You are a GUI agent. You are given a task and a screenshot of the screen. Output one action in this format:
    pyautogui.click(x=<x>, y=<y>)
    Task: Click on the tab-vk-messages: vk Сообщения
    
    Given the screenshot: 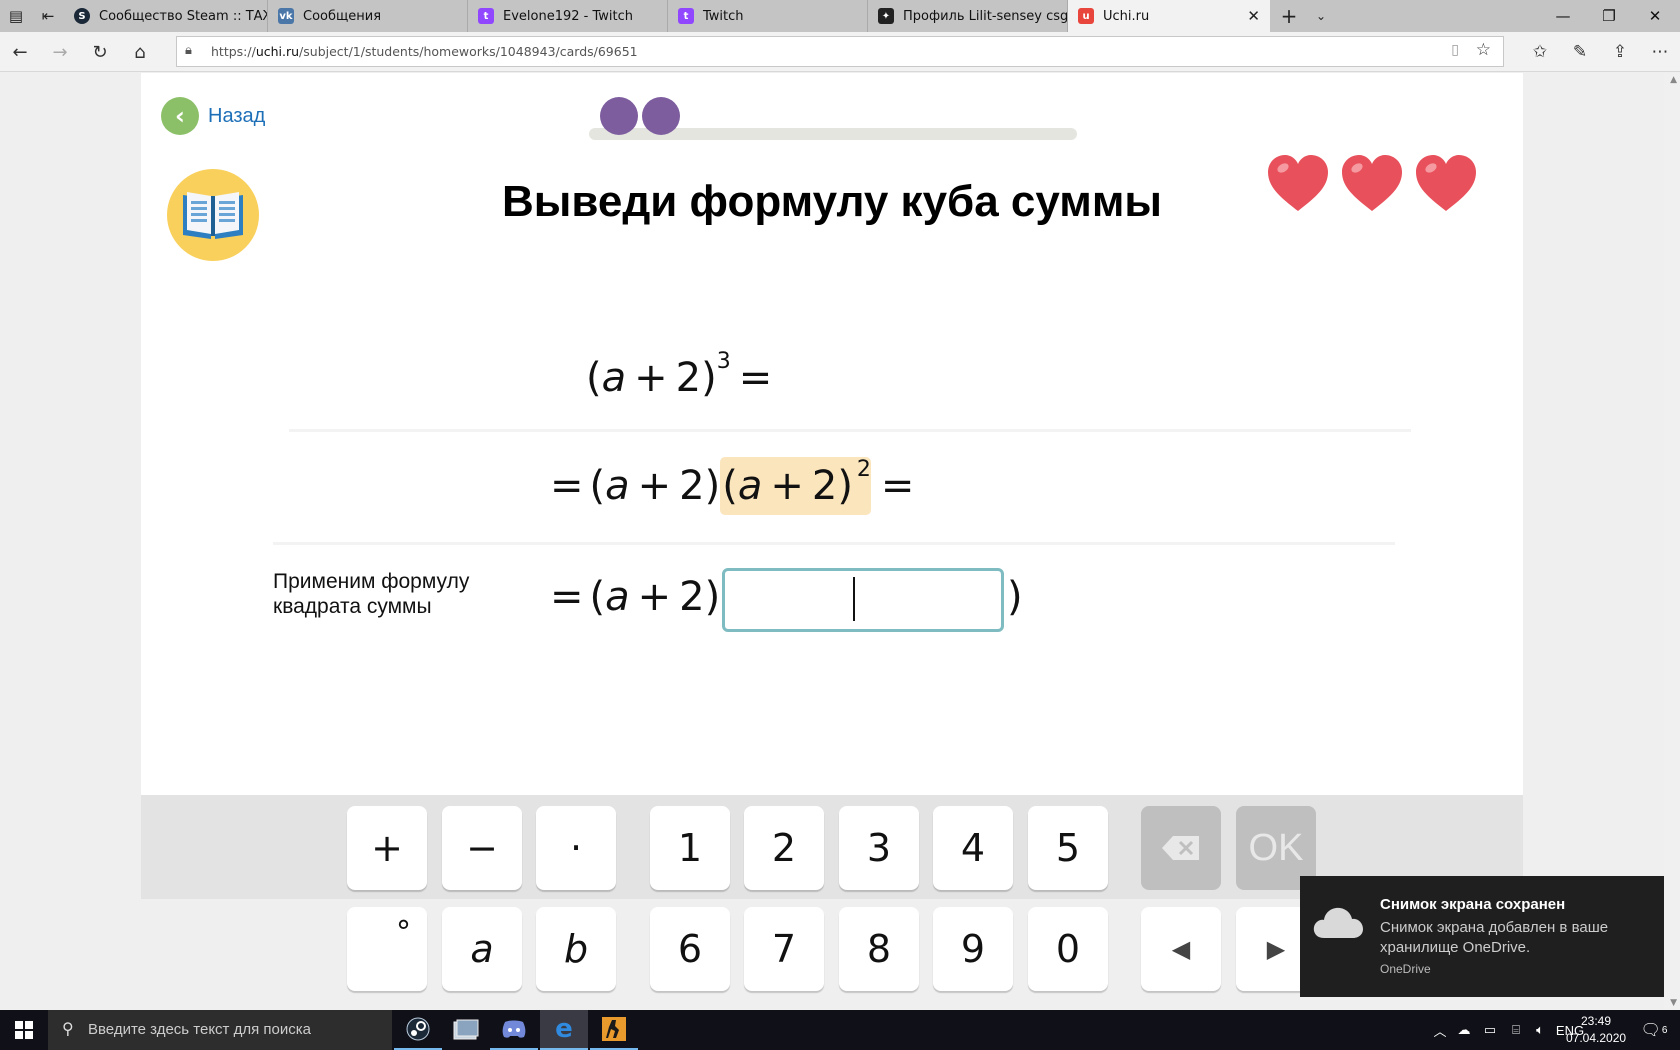 What is the action you would take?
    pyautogui.click(x=368, y=16)
    